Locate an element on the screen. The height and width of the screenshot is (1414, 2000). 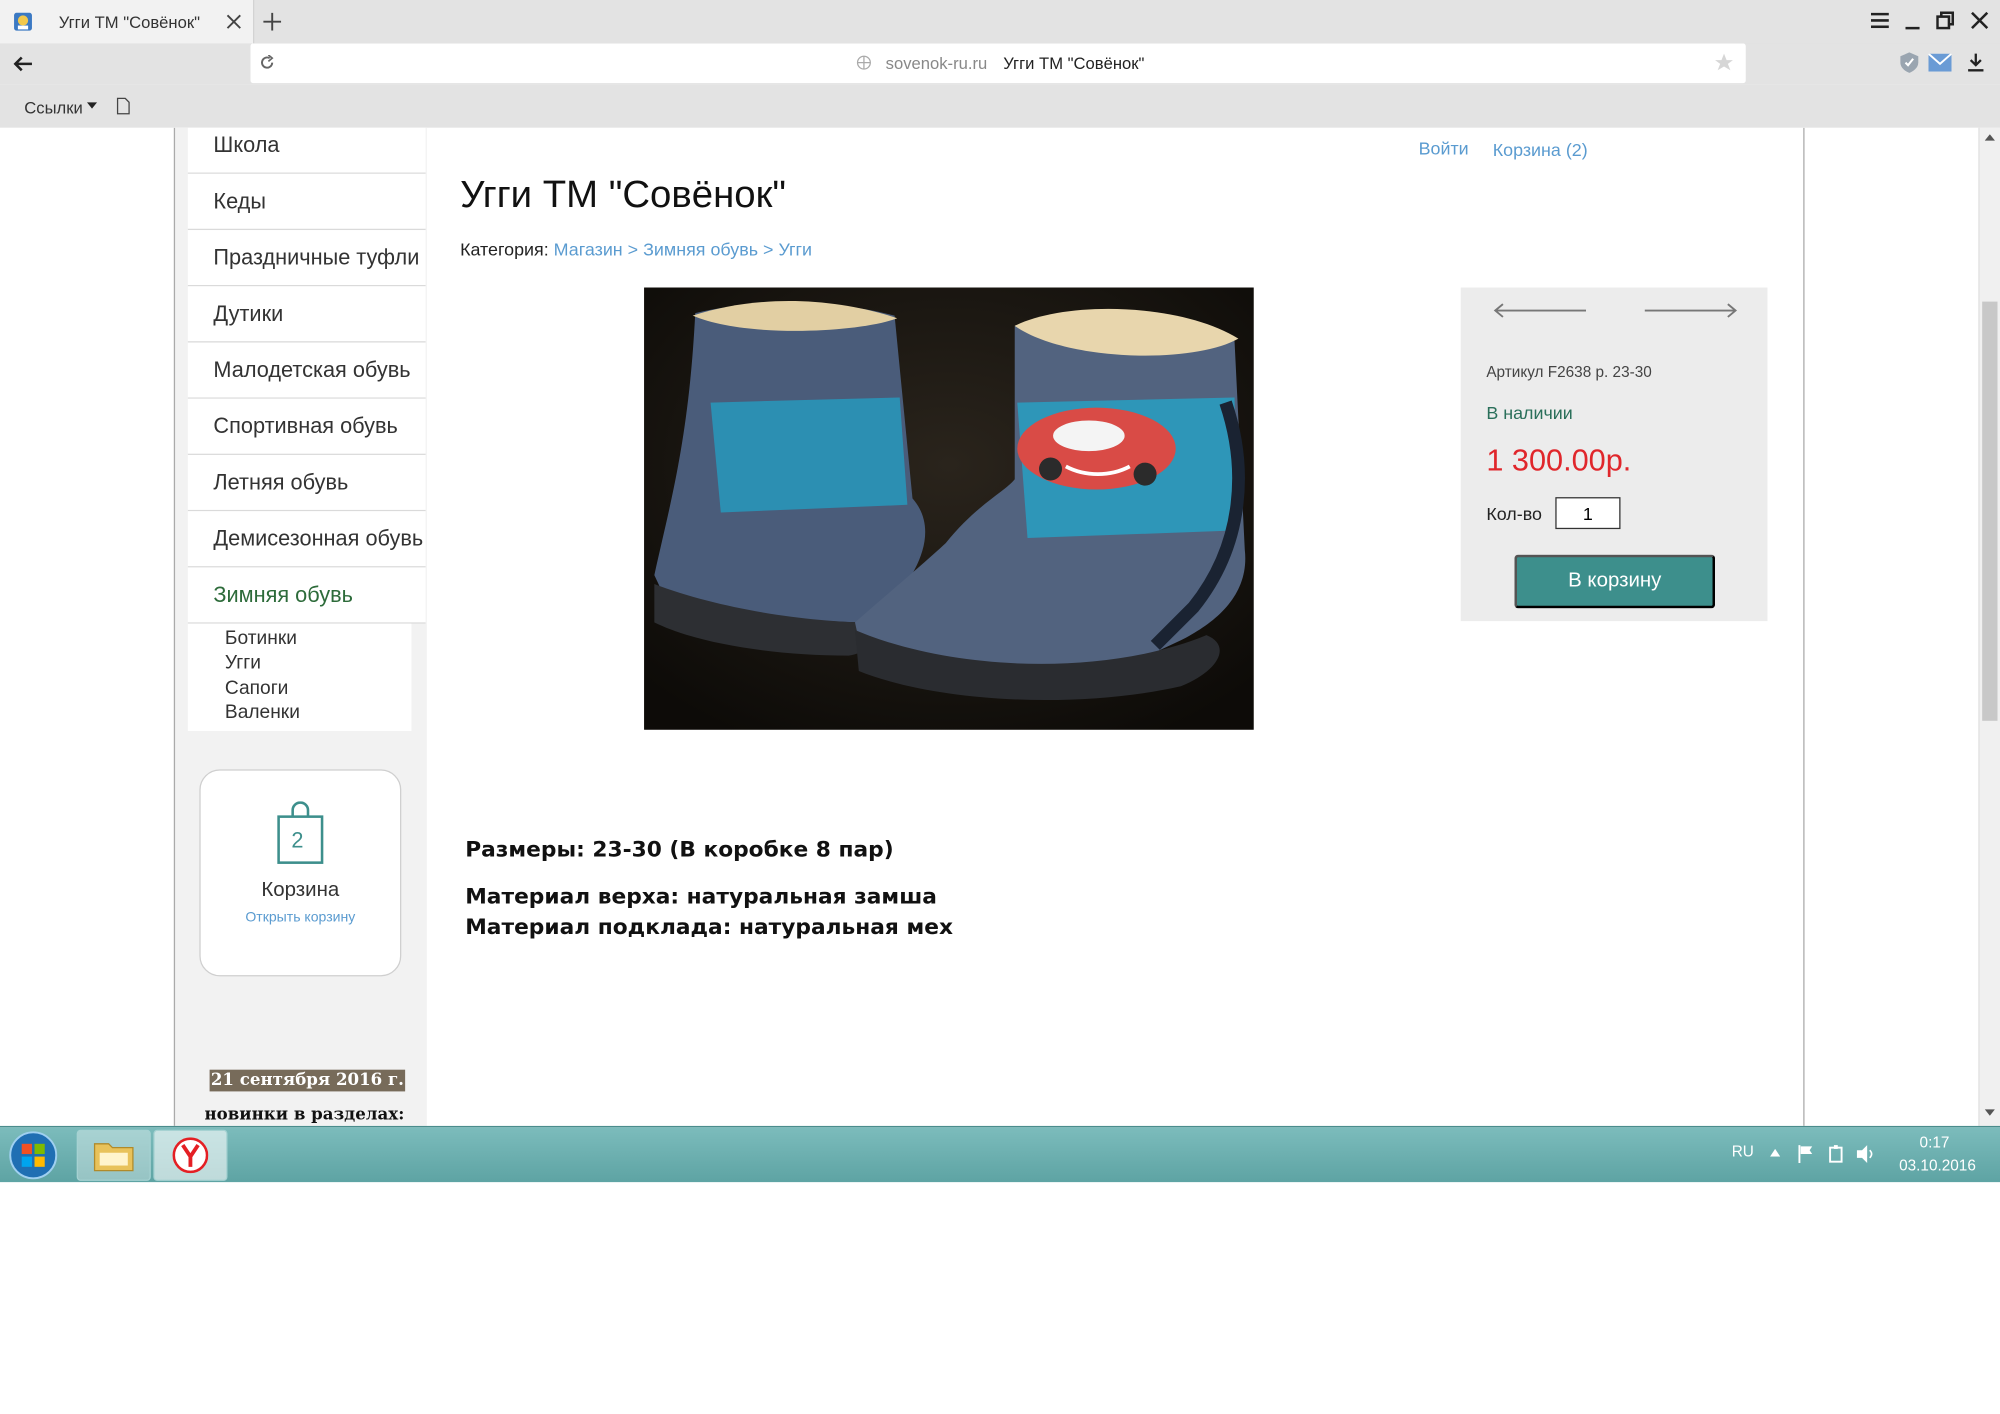
sku: Артикул F2638 р. 23-30 is located at coordinates (1569, 371).